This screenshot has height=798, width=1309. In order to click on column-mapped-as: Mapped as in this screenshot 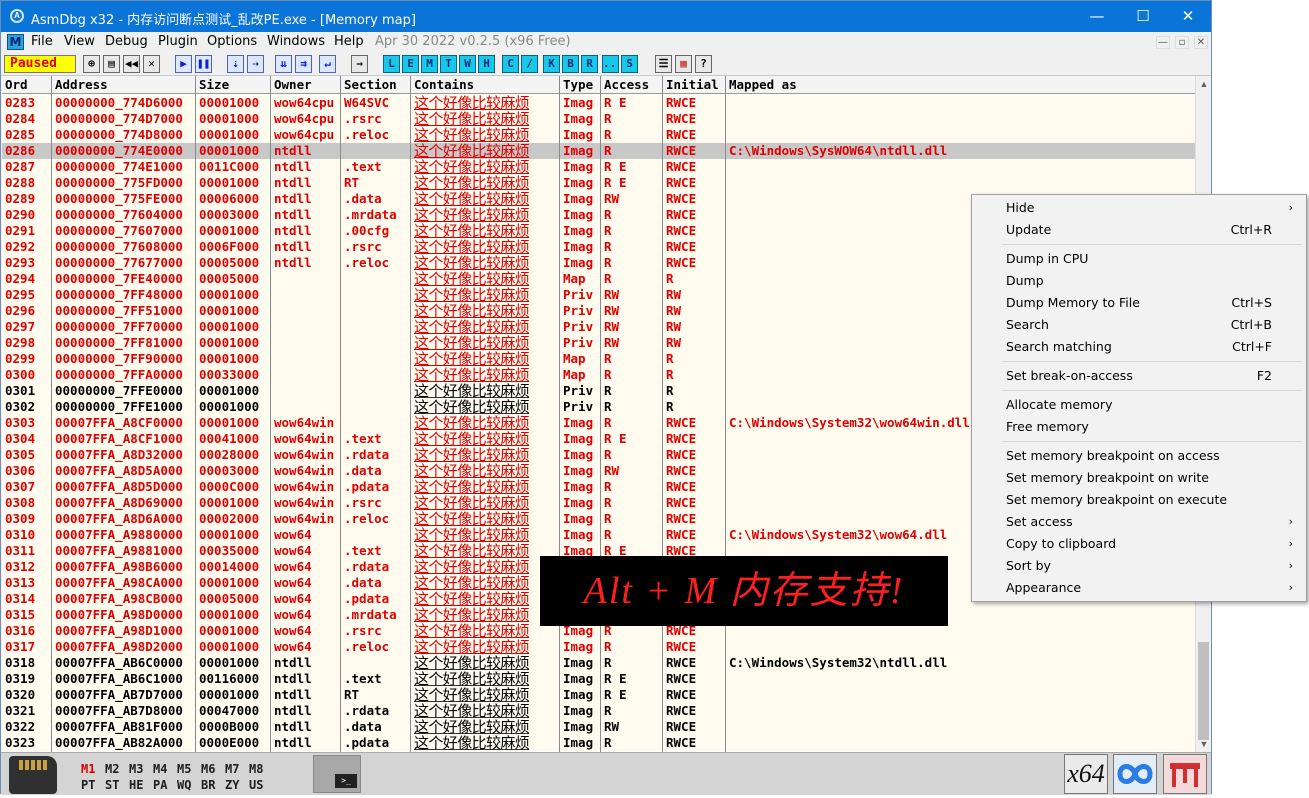, I will do `click(960, 85)`.